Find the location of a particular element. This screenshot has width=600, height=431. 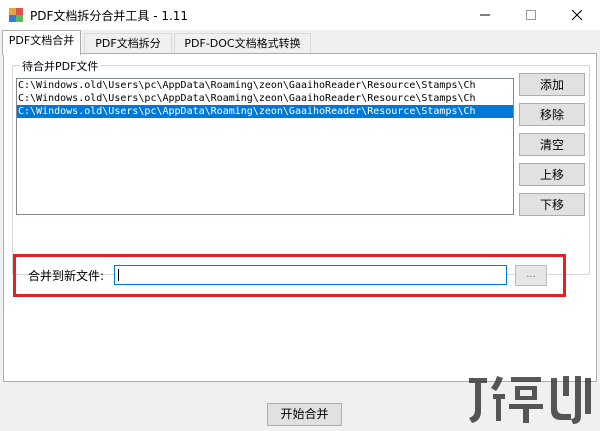

app-icon is located at coordinates (16, 15).